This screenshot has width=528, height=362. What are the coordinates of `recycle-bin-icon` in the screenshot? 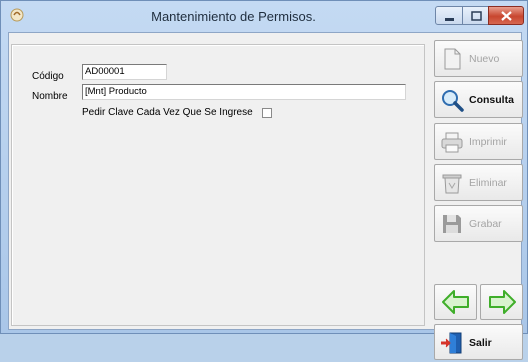 It's located at (452, 184).